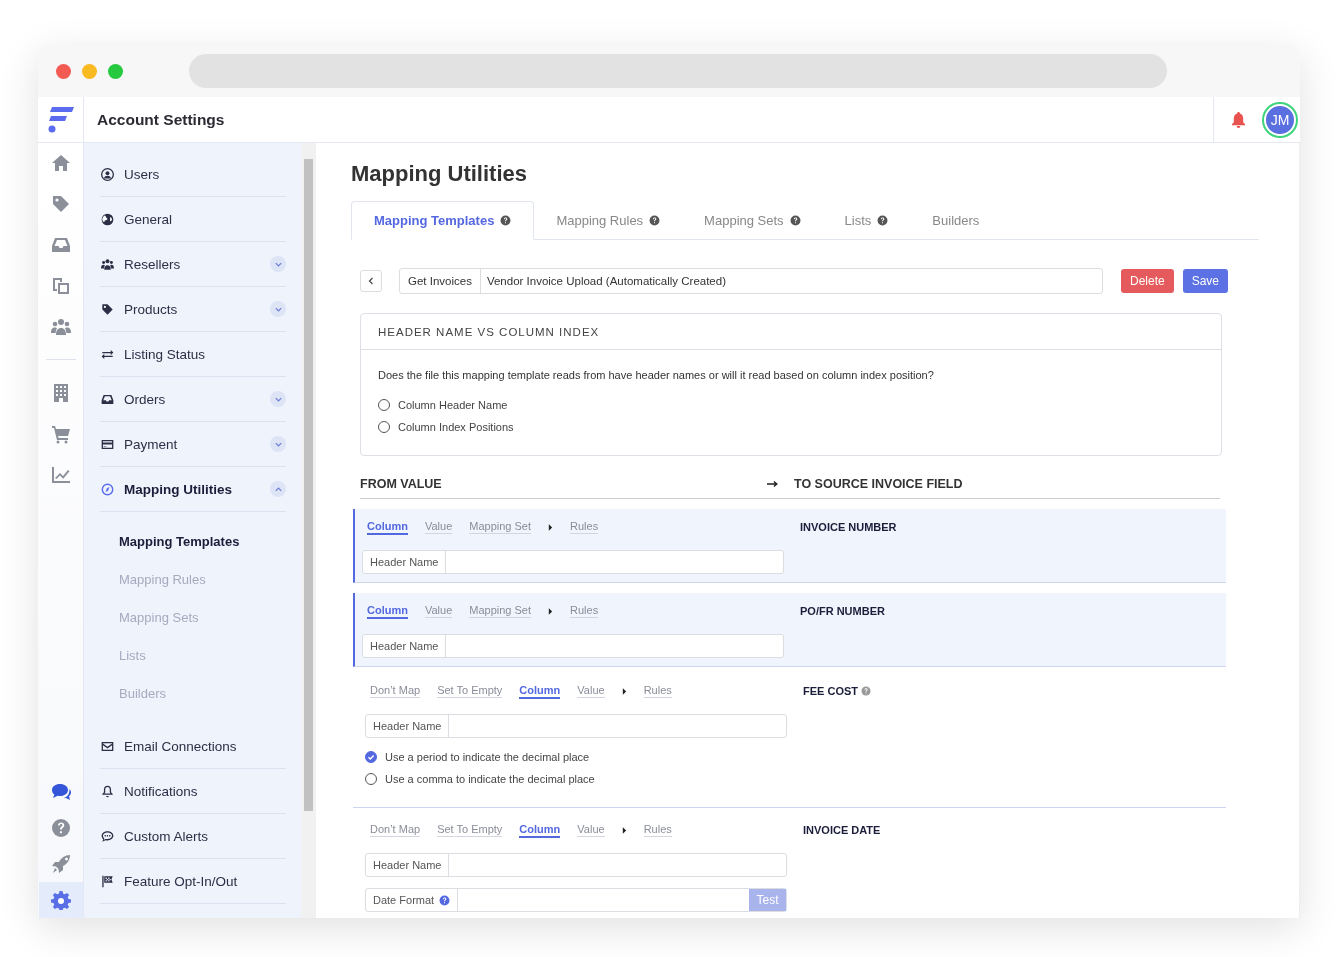  What do you see at coordinates (193, 399) in the screenshot?
I see `sidebar-item: Orders` at bounding box center [193, 399].